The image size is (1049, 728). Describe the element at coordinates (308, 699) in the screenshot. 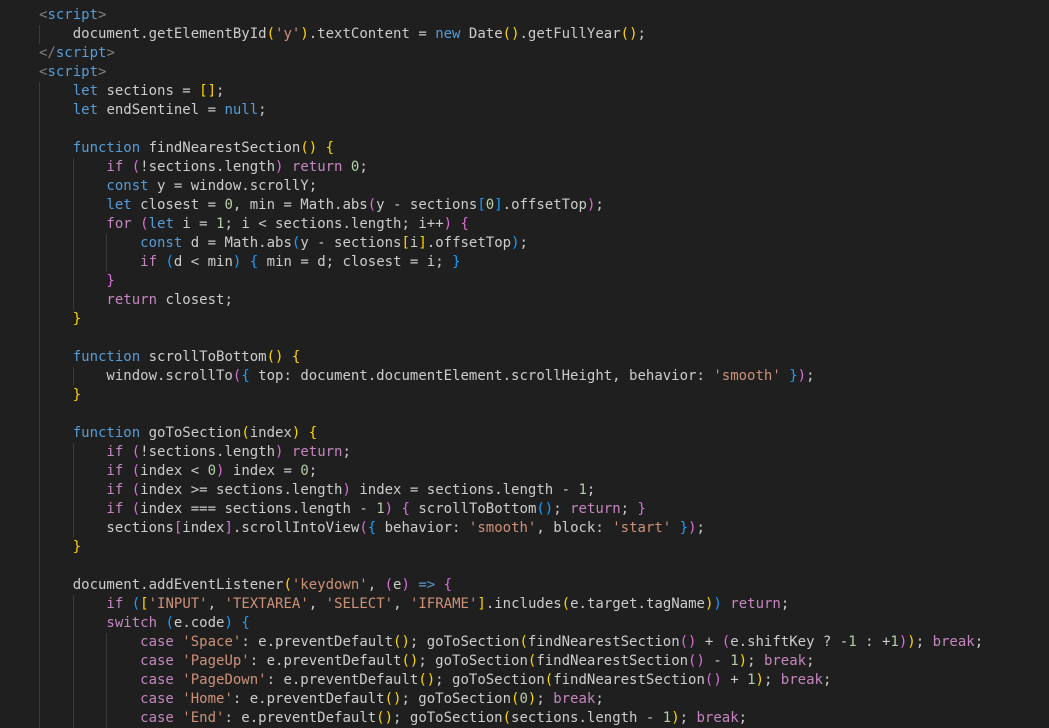

I see `code-token: : e.preventDefault` at that location.